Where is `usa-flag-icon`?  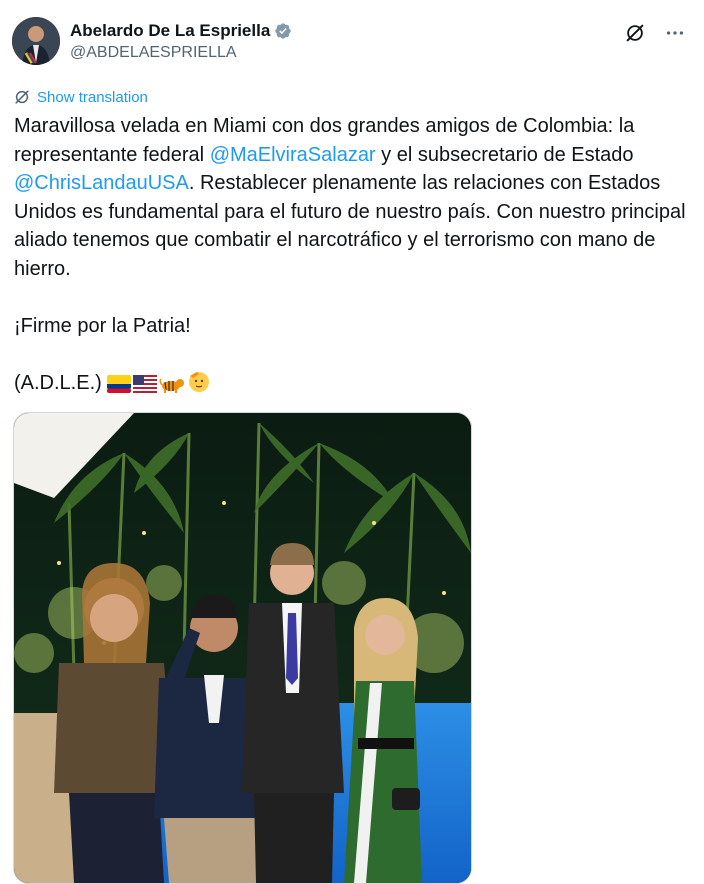
usa-flag-icon is located at coordinates (145, 387).